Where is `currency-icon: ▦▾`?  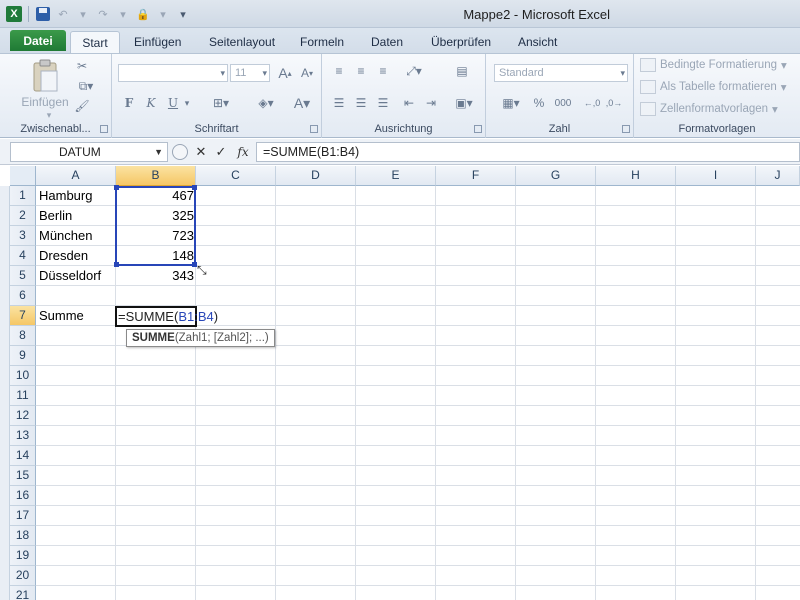
currency-icon: ▦▾ is located at coordinates (511, 103).